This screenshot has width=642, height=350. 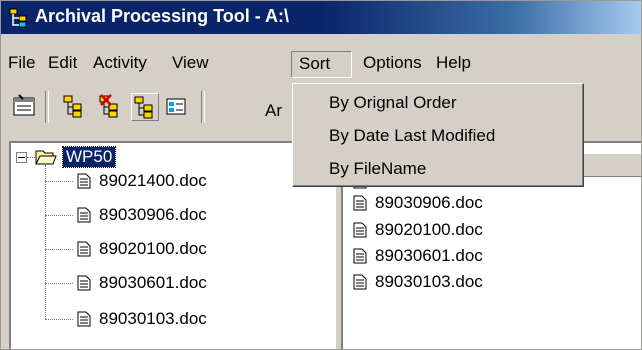 I want to click on tree-file-label: 89021400.doc, so click(x=153, y=180).